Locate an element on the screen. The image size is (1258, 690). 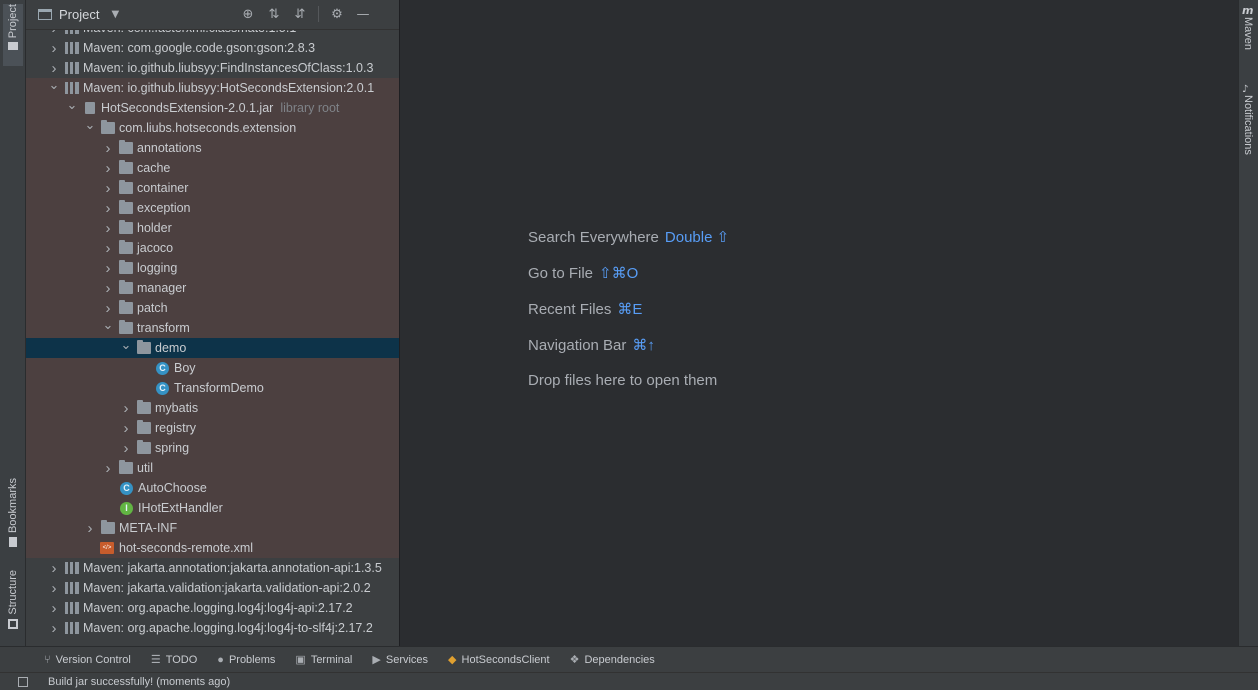
notifications-tool-tab: ♪ Notifications is located at coordinates (1248, 121).